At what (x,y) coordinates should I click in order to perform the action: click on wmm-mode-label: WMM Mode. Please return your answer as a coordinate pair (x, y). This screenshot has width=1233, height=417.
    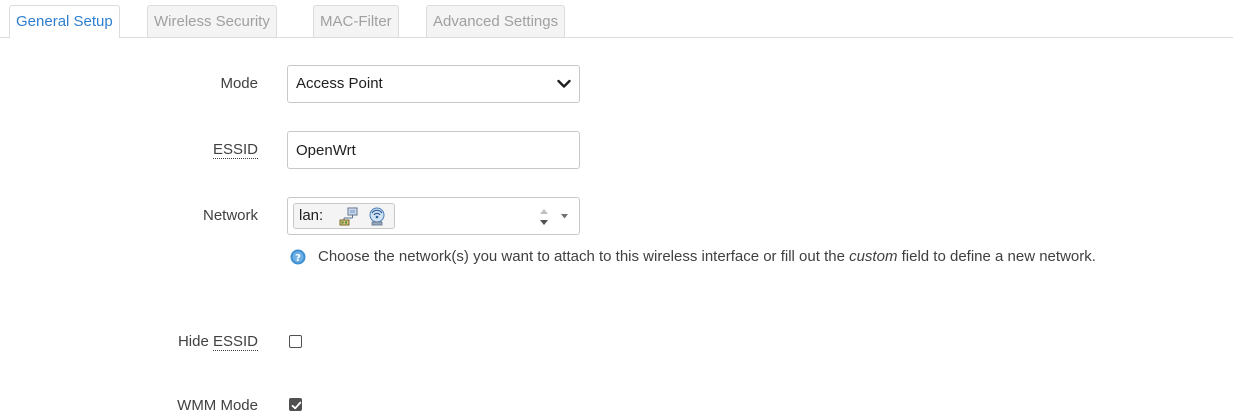
    Looking at the image, I should click on (217, 405).